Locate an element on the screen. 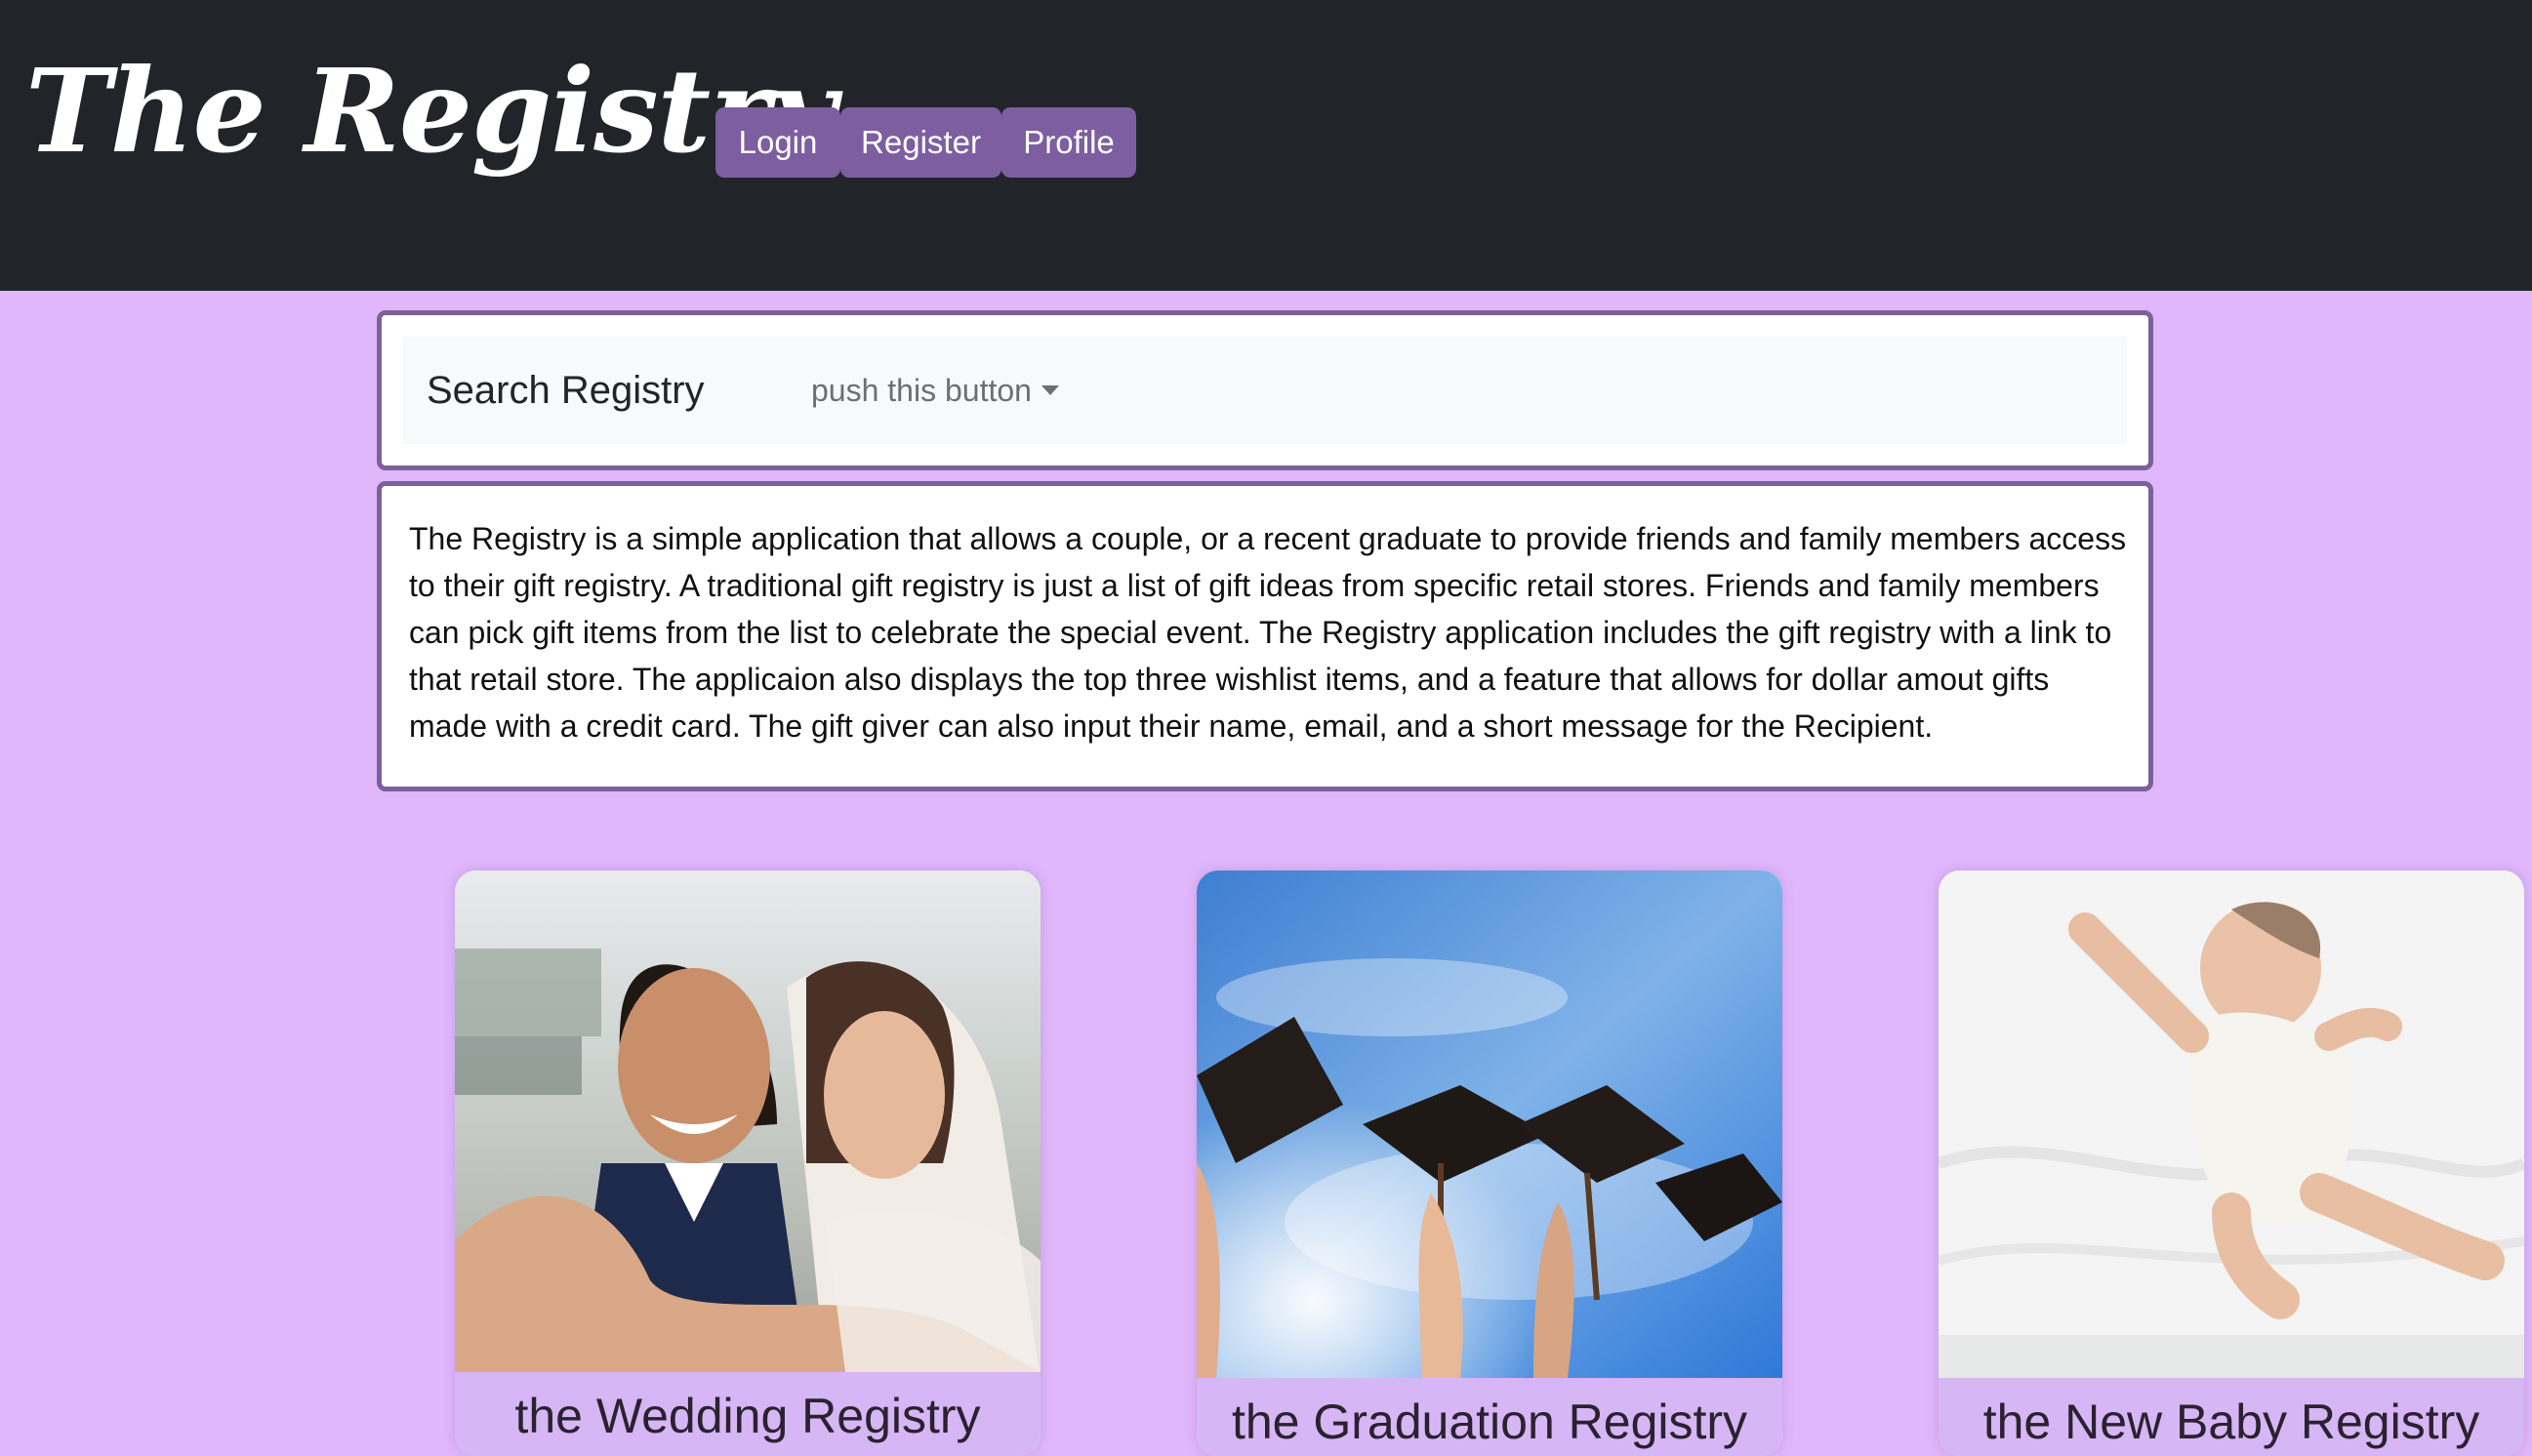  register-button: Register is located at coordinates (920, 142).